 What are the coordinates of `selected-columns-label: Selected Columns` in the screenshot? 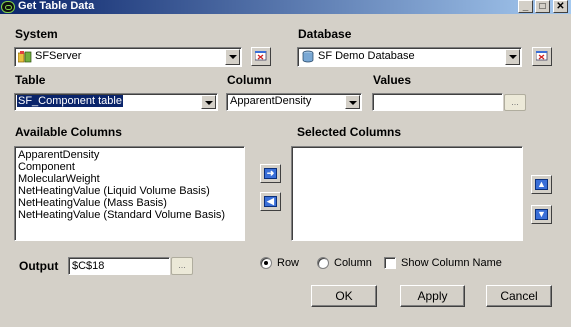 It's located at (349, 132).